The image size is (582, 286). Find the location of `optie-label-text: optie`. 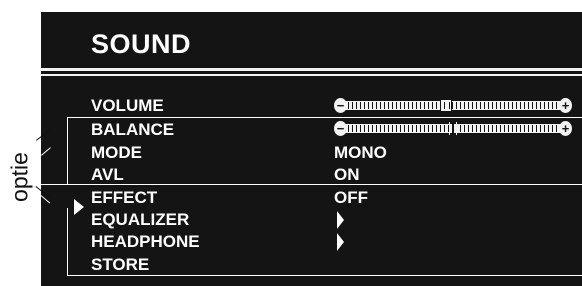

optie-label-text: optie is located at coordinates (19, 177).